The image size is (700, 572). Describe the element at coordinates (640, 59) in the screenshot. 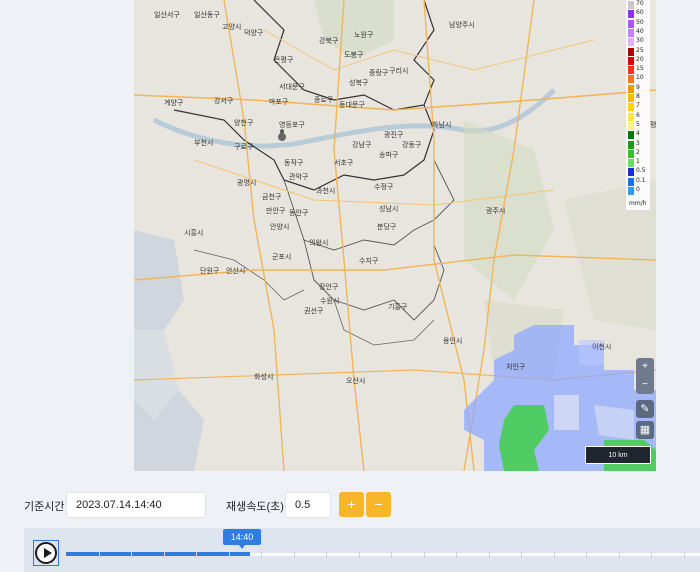

I see `legend-level: 20` at that location.